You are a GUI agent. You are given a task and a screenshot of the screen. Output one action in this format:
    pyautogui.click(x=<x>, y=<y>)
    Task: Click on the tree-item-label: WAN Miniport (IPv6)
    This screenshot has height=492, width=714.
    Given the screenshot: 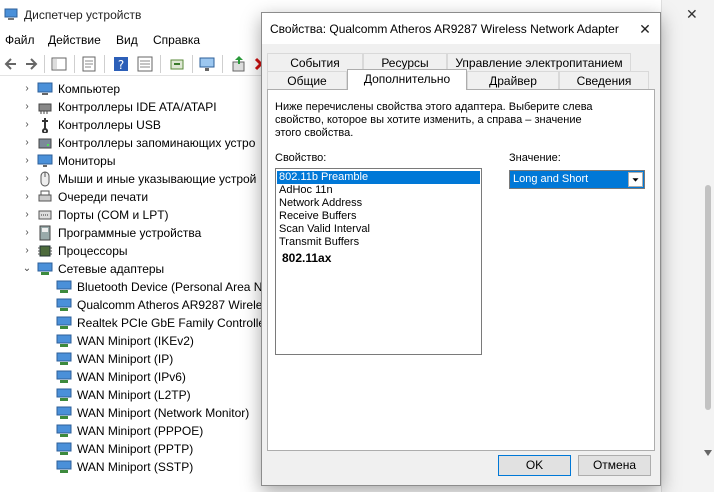 What is the action you would take?
    pyautogui.click(x=131, y=377)
    